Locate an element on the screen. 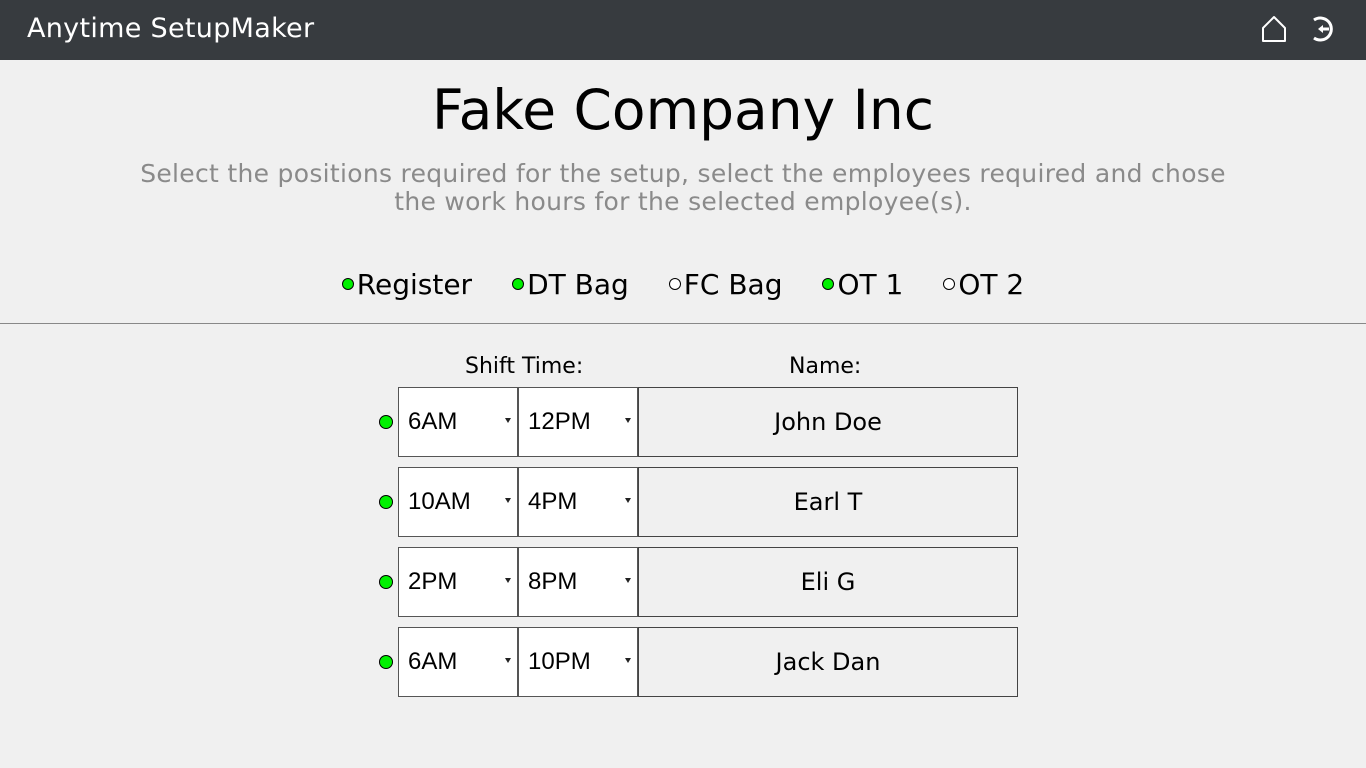 The image size is (1366, 768). position-ot-2: OT 2 is located at coordinates (983, 284).